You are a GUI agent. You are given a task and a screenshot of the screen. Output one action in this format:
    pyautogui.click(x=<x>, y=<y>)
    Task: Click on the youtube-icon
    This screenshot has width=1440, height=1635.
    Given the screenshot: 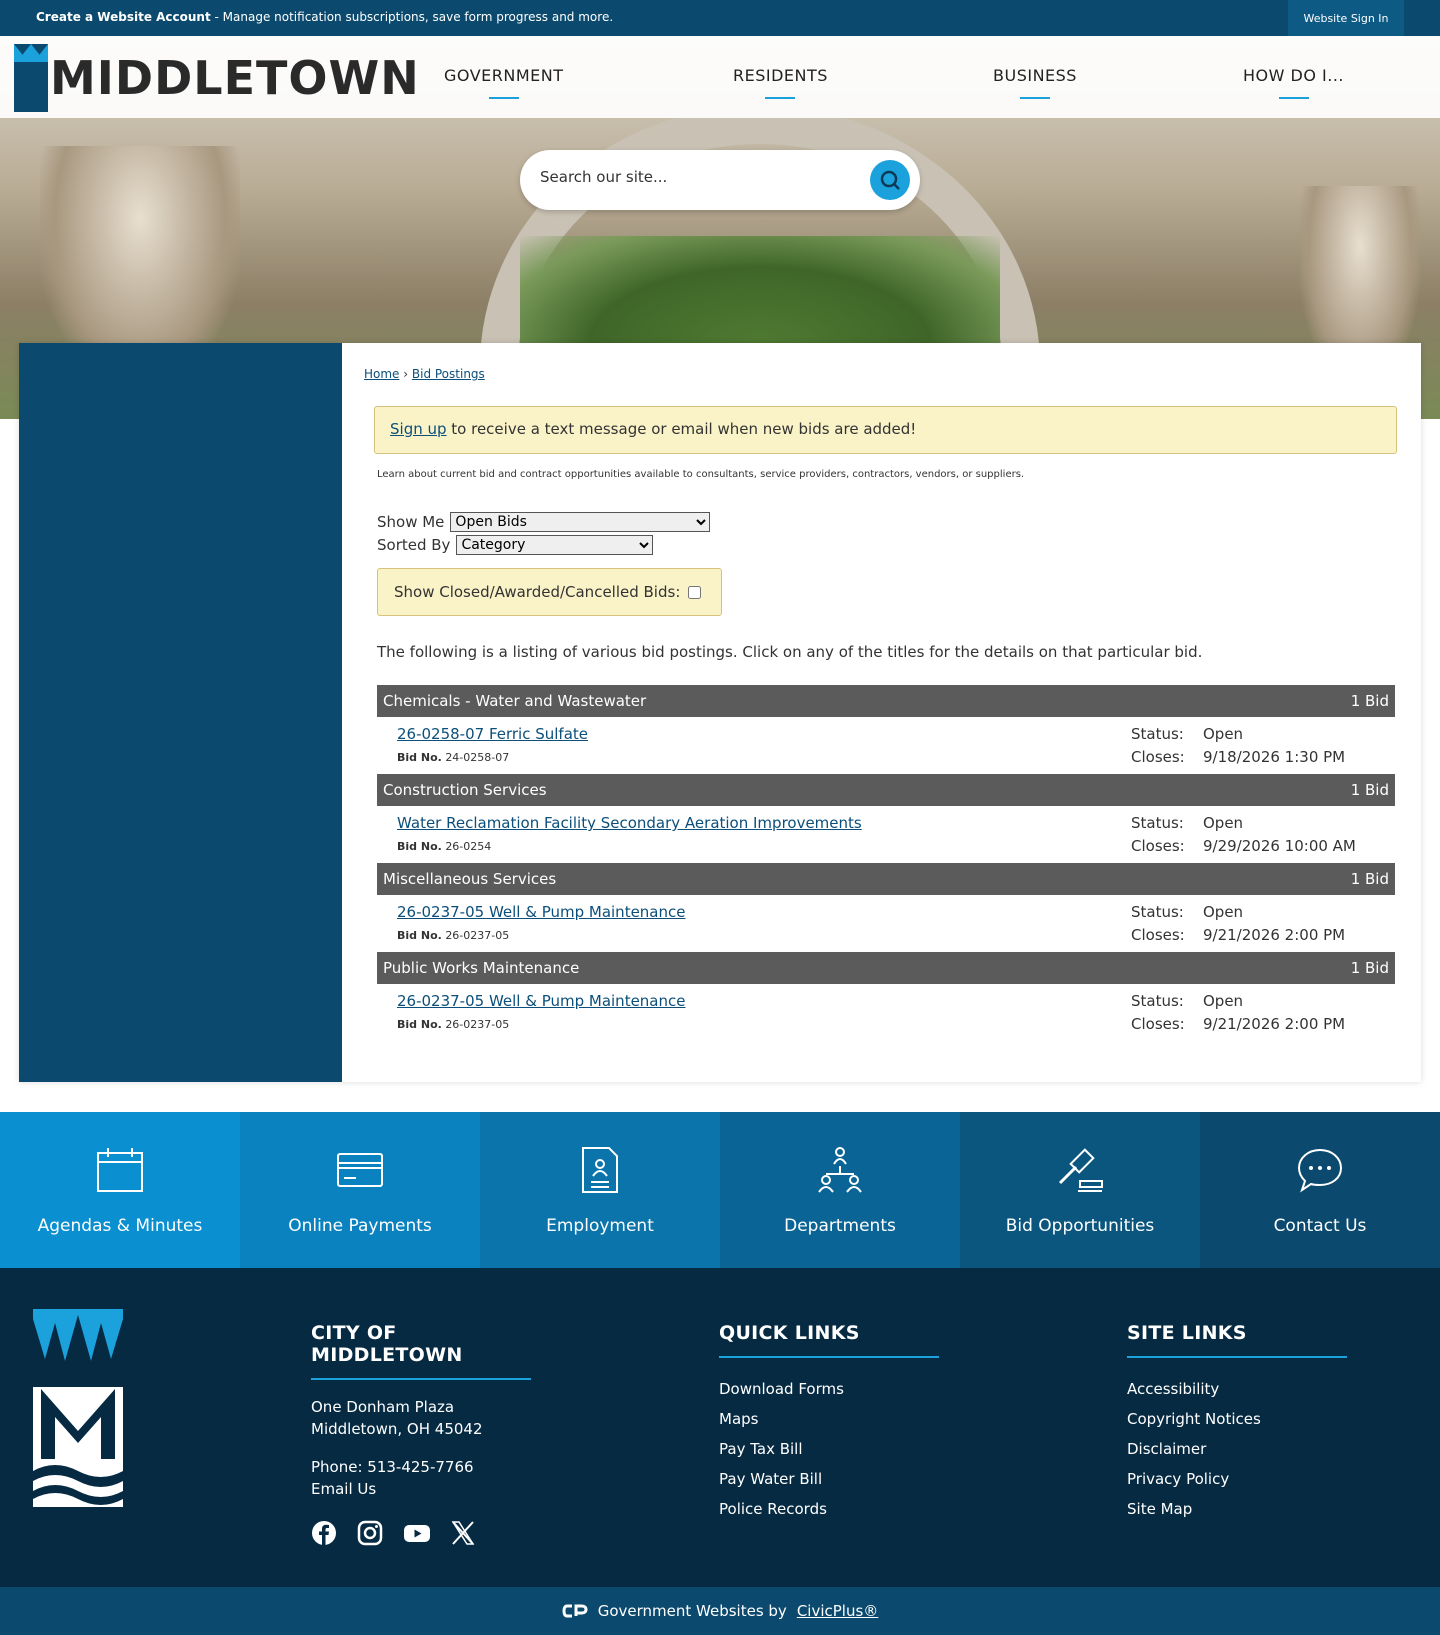 What is the action you would take?
    pyautogui.click(x=417, y=1533)
    